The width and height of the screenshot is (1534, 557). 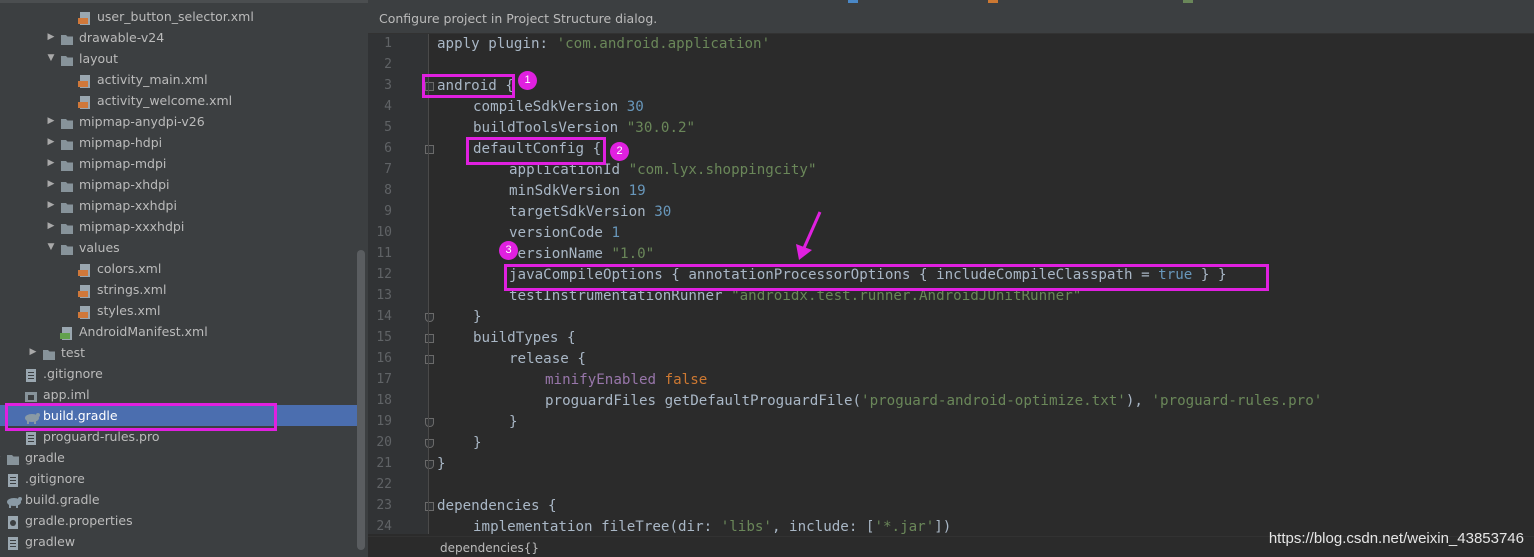 What do you see at coordinates (67, 332) in the screenshot?
I see `manifest-file-icon` at bounding box center [67, 332].